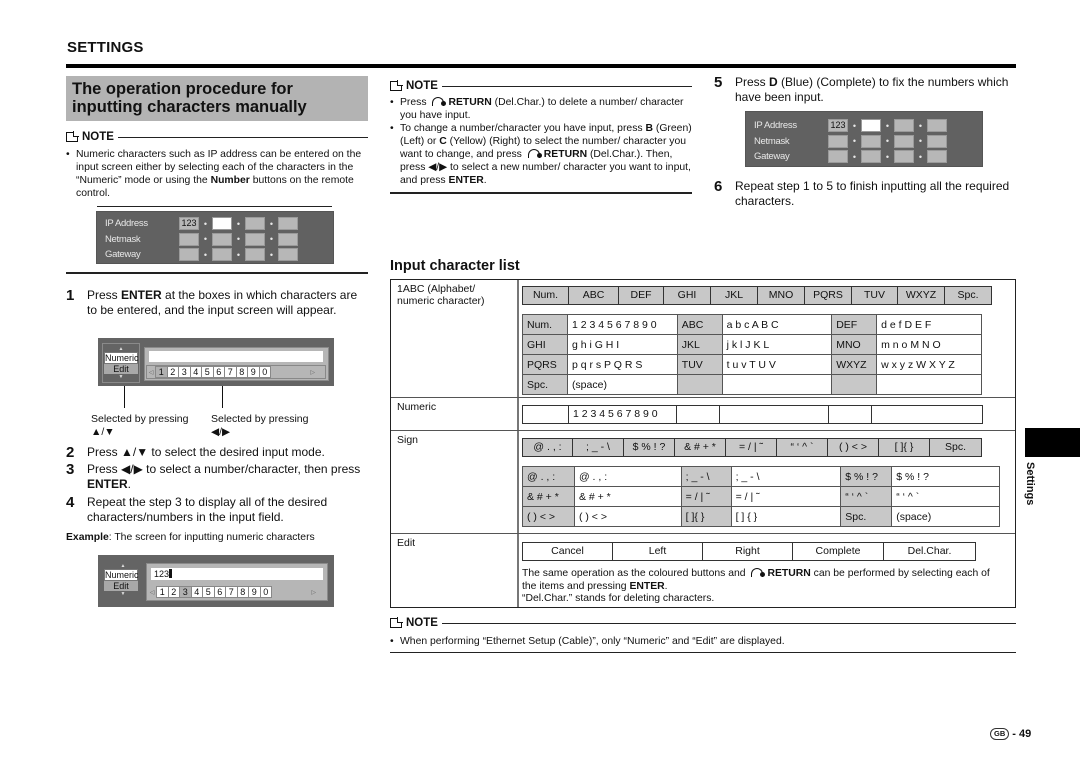 The image size is (1080, 763). I want to click on tab-abc: ABC, so click(594, 295).